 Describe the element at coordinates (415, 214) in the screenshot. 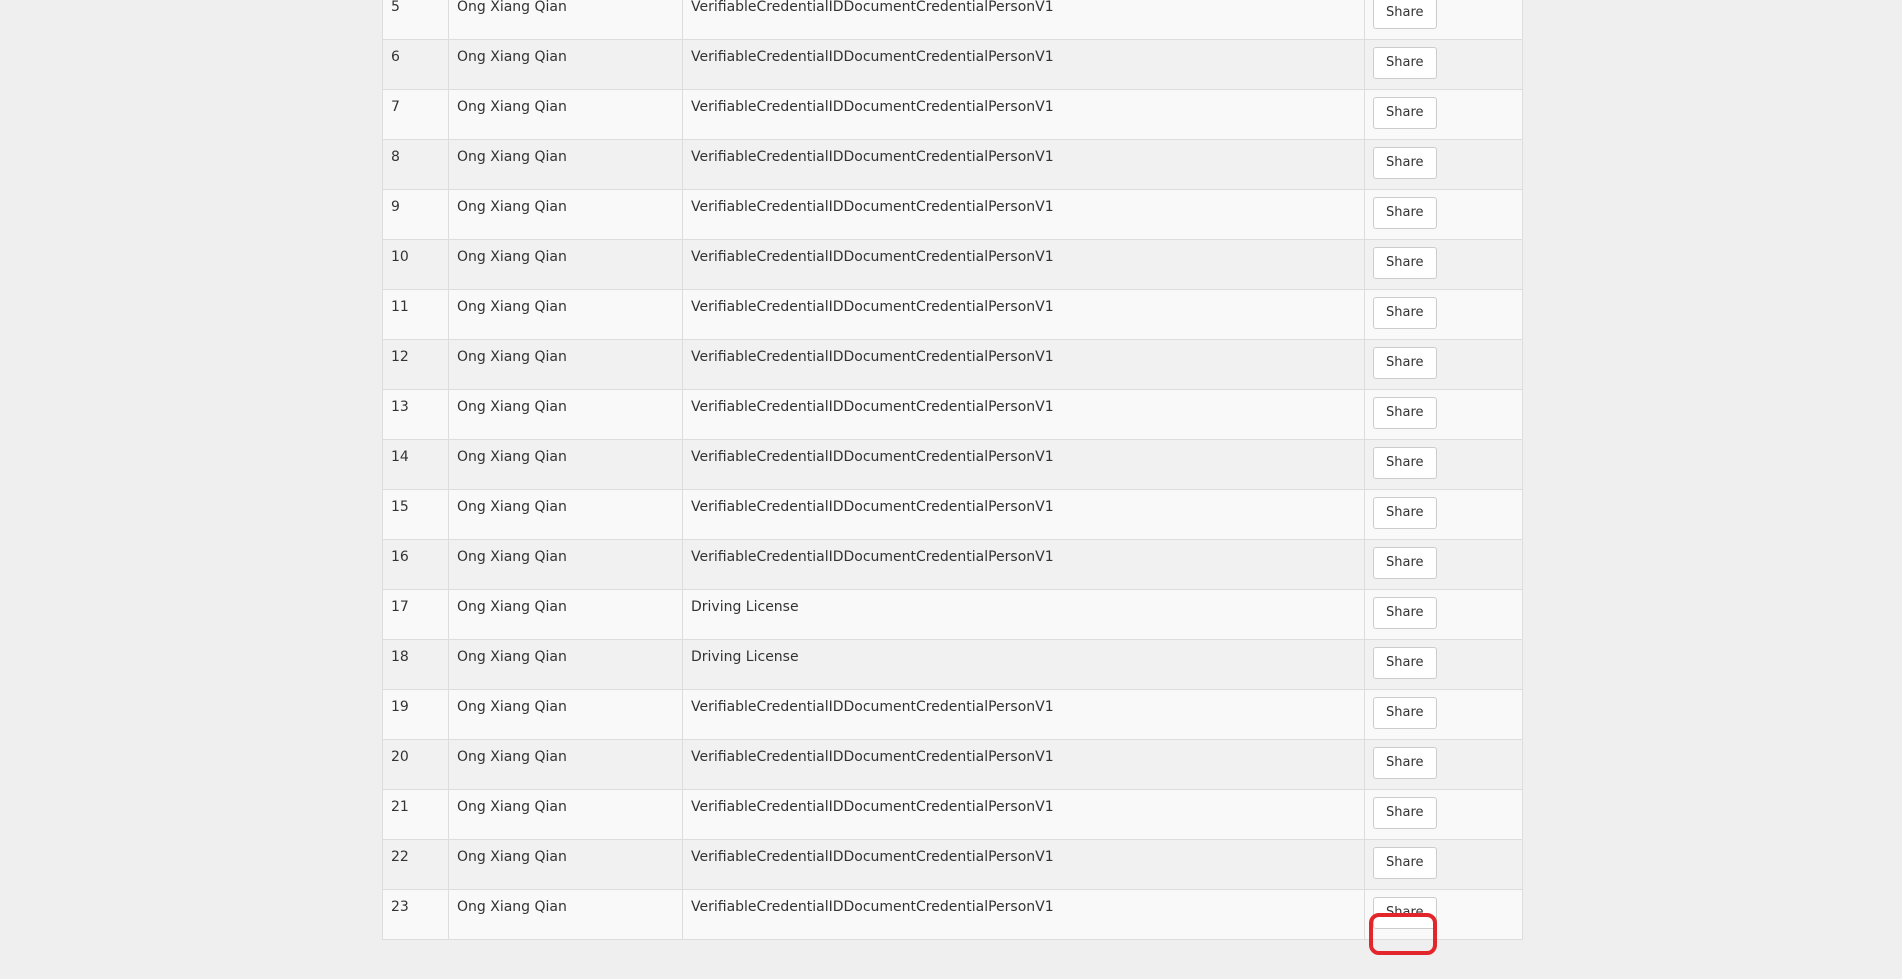

I see `row-index-cell: 9` at that location.